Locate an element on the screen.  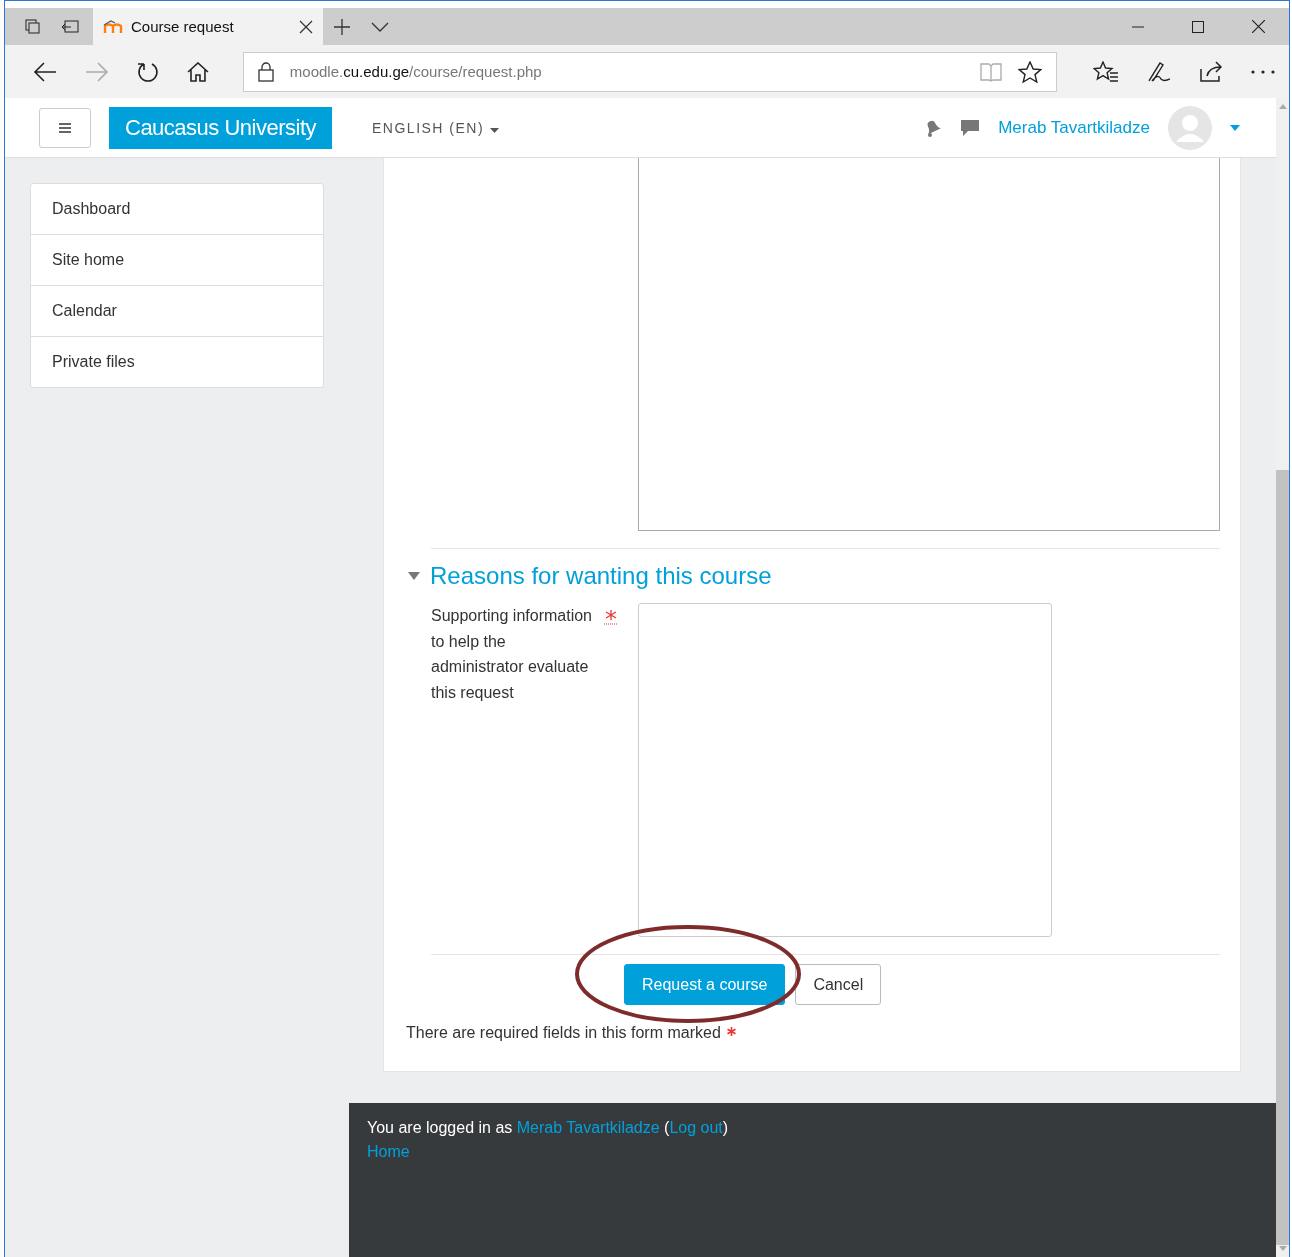
scrollbar is located at coordinates (1282, 677).